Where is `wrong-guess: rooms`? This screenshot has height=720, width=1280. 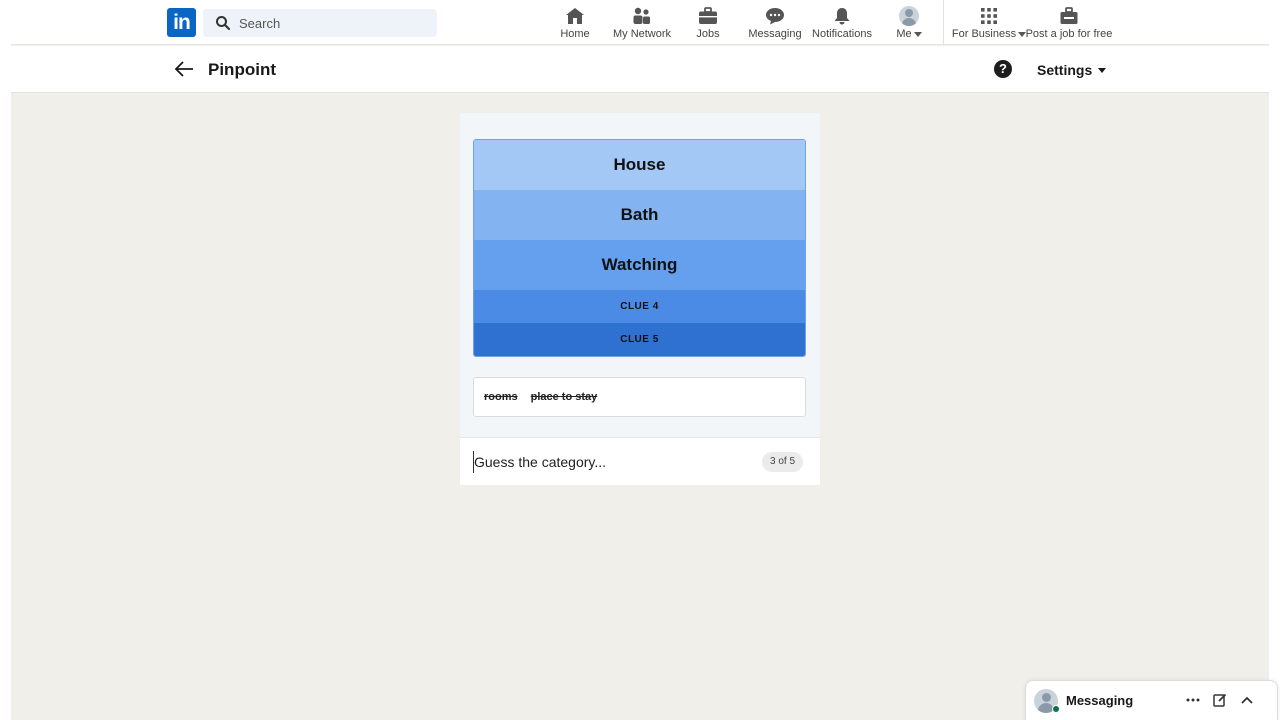 wrong-guess: rooms is located at coordinates (501, 397).